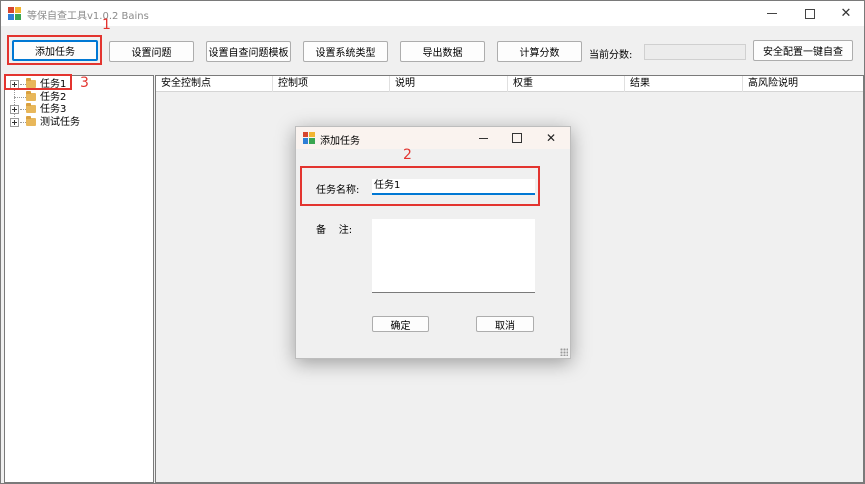 Image resolution: width=865 pixels, height=484 pixels. Describe the element at coordinates (695, 52) in the screenshot. I see `current-score-field` at that location.